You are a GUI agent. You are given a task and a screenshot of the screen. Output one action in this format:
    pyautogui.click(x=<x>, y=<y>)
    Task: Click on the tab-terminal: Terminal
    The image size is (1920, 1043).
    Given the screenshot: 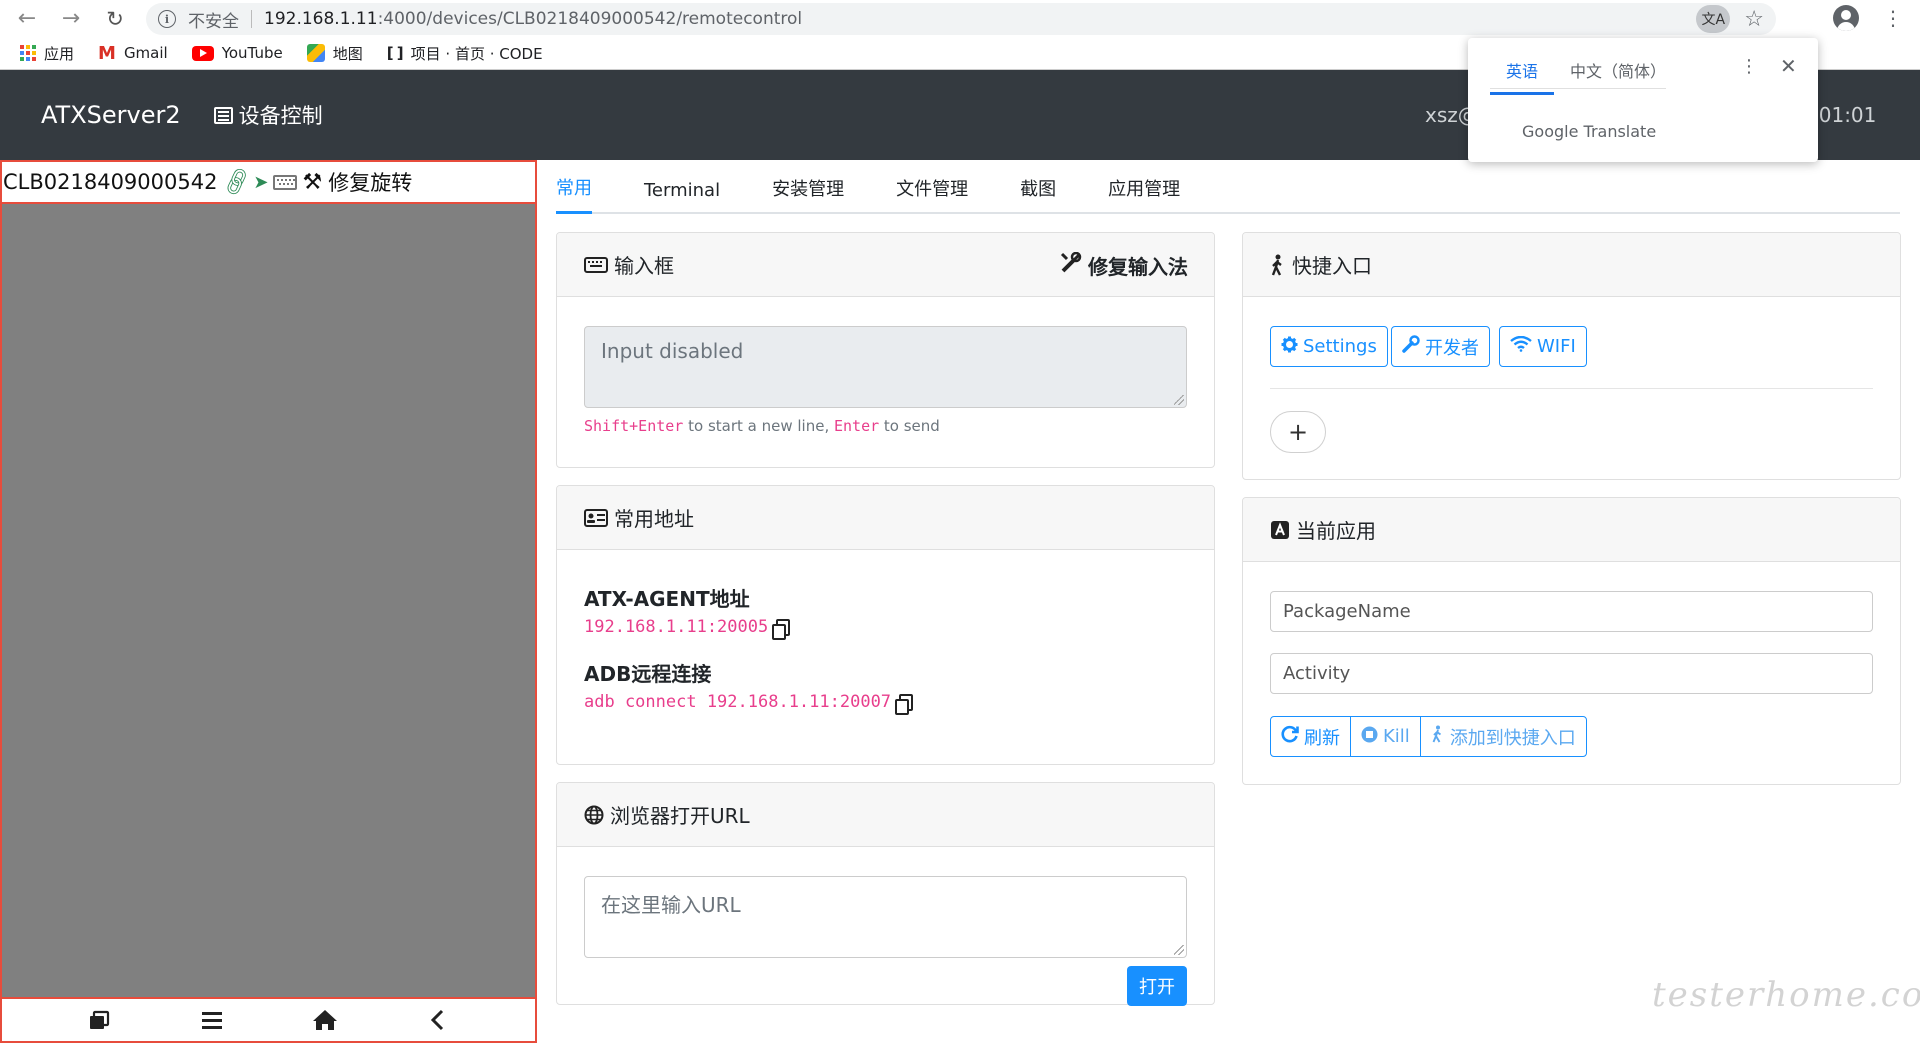 What is the action you would take?
    pyautogui.click(x=682, y=196)
    